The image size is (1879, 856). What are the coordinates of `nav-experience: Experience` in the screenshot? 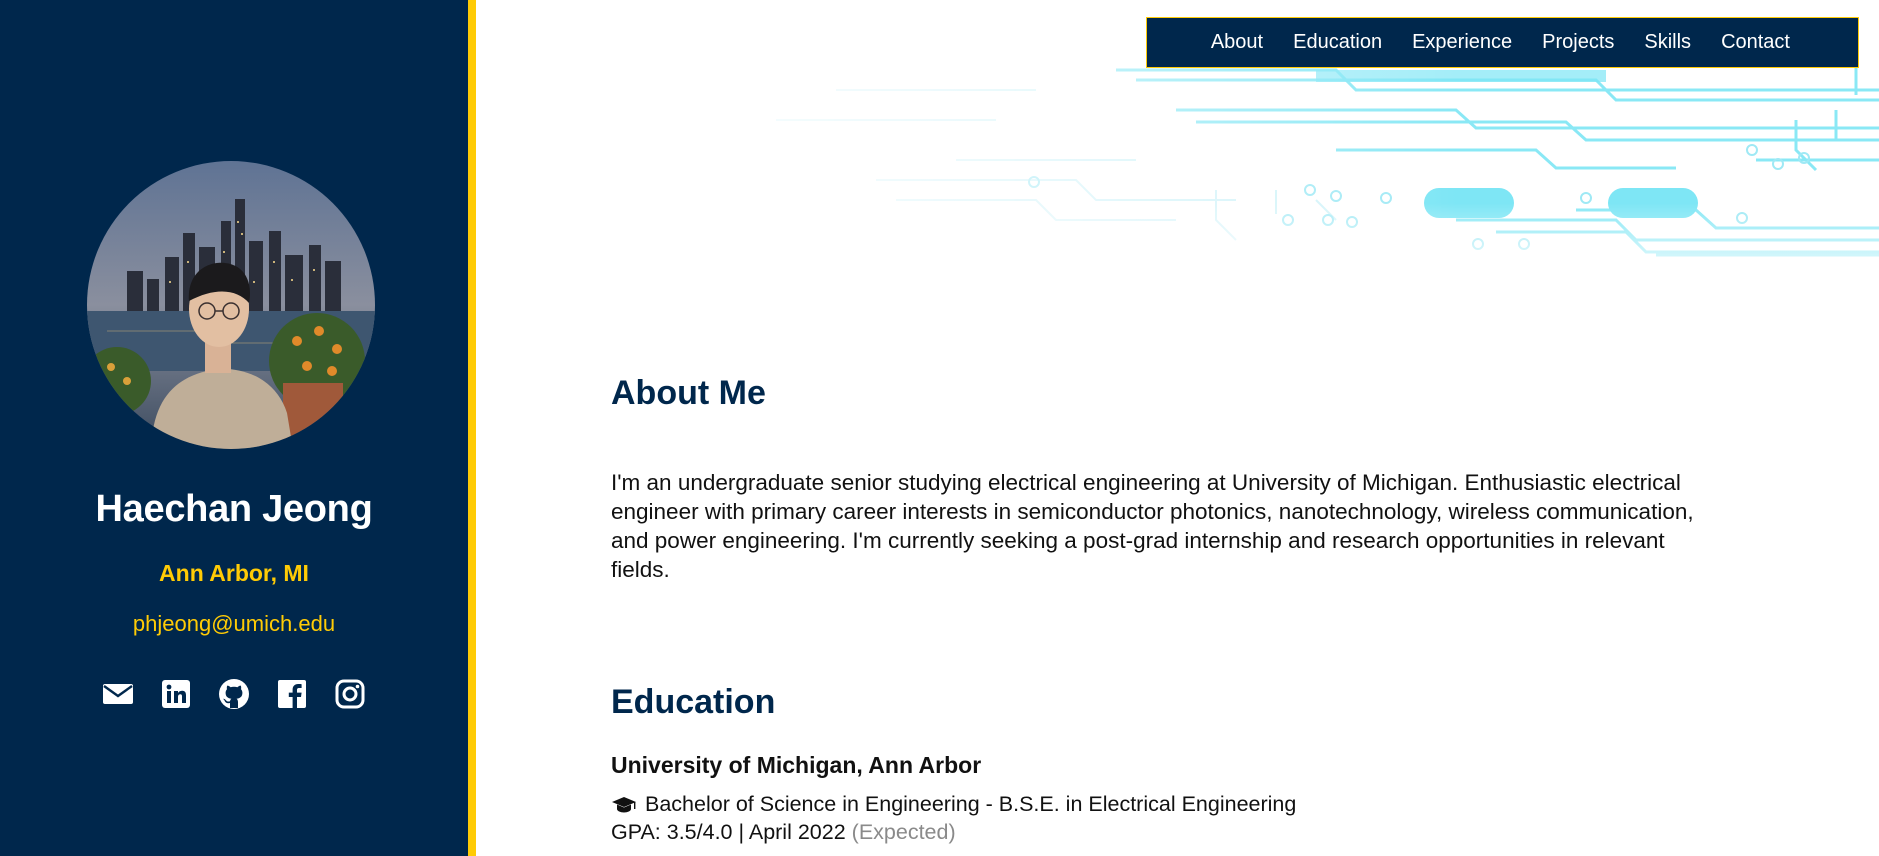 It's located at (1462, 42).